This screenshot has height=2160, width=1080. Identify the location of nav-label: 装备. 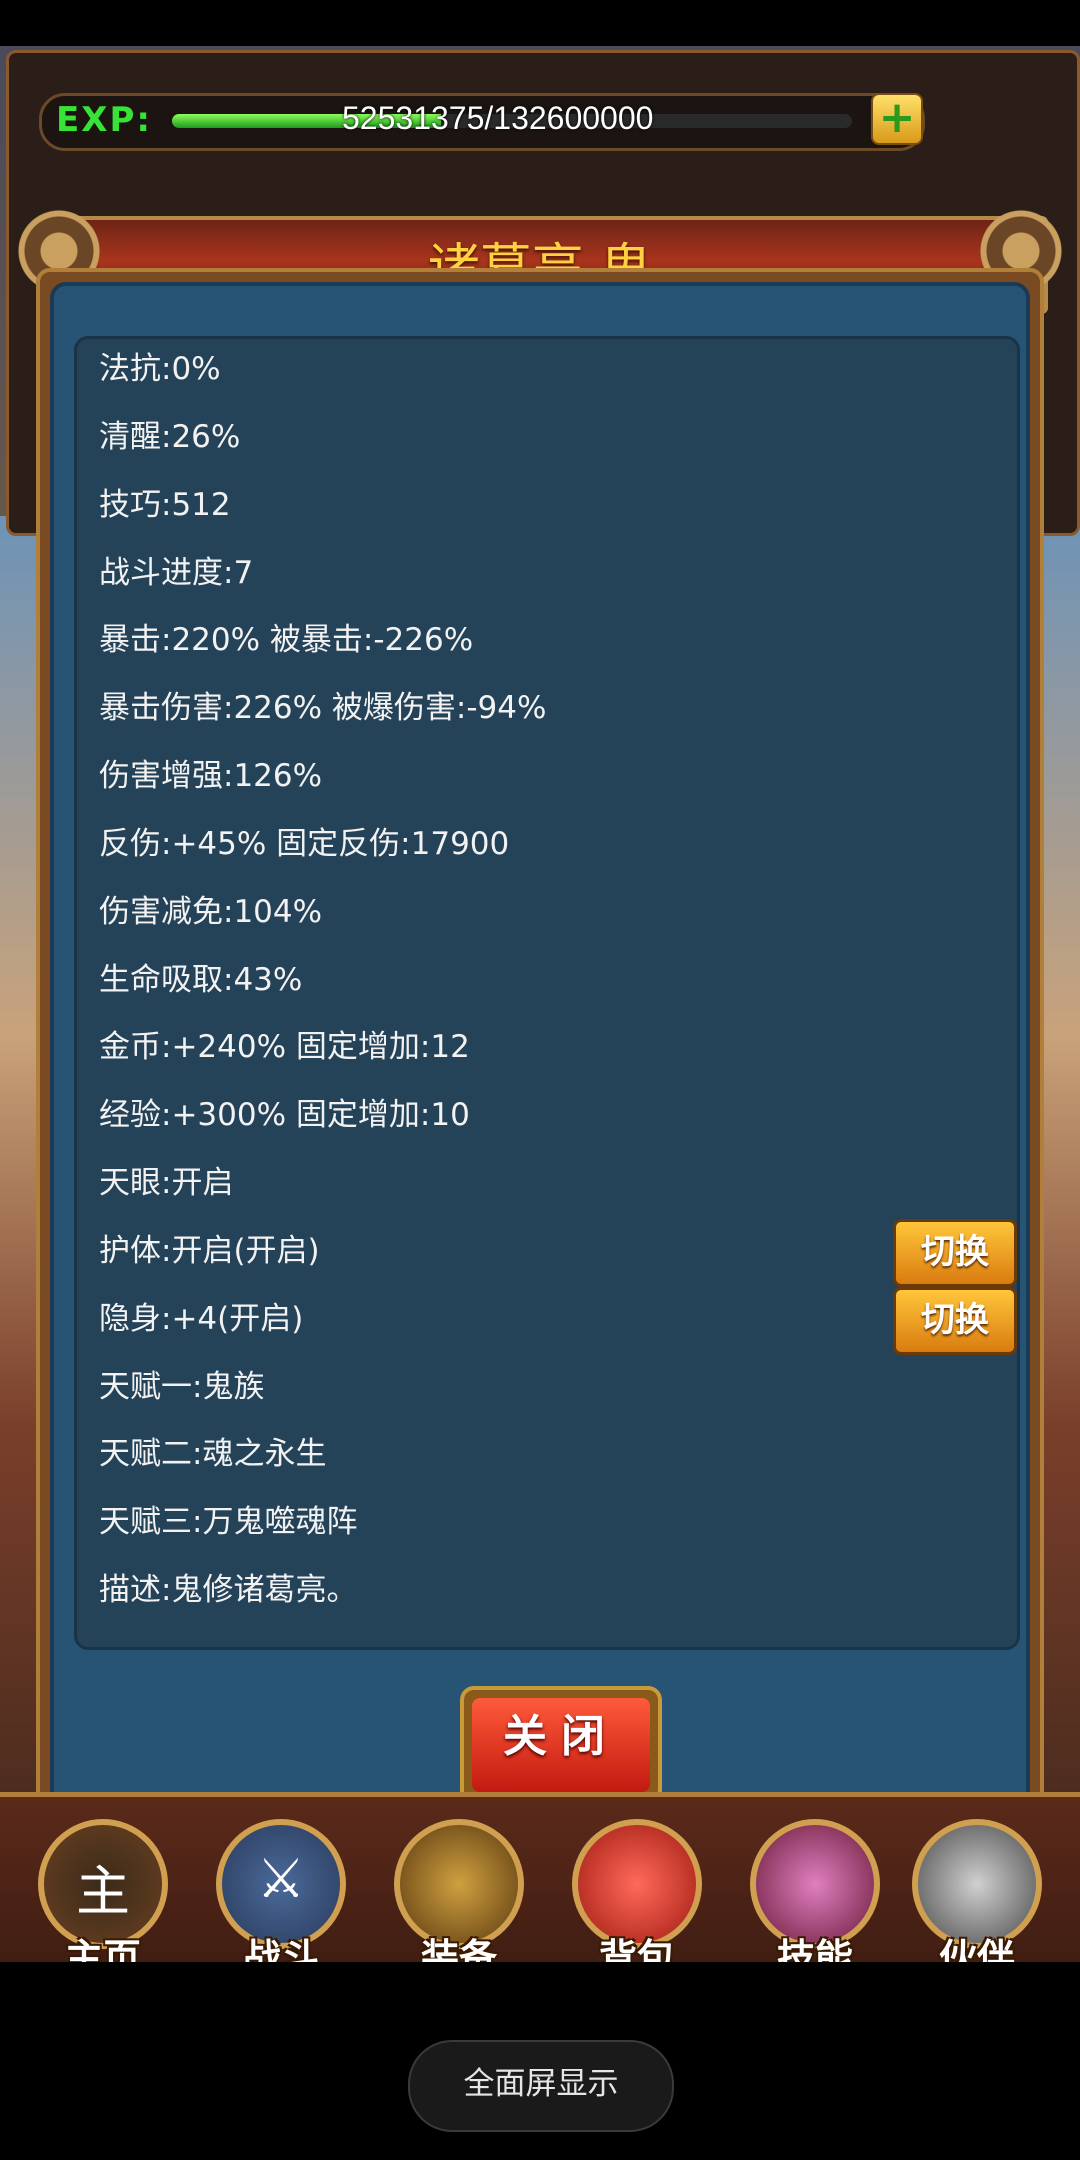
(458, 1949).